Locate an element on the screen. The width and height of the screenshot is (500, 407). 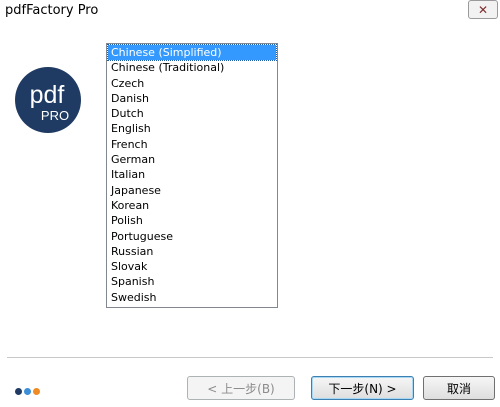
close-icon: ✕ is located at coordinates (483, 9).